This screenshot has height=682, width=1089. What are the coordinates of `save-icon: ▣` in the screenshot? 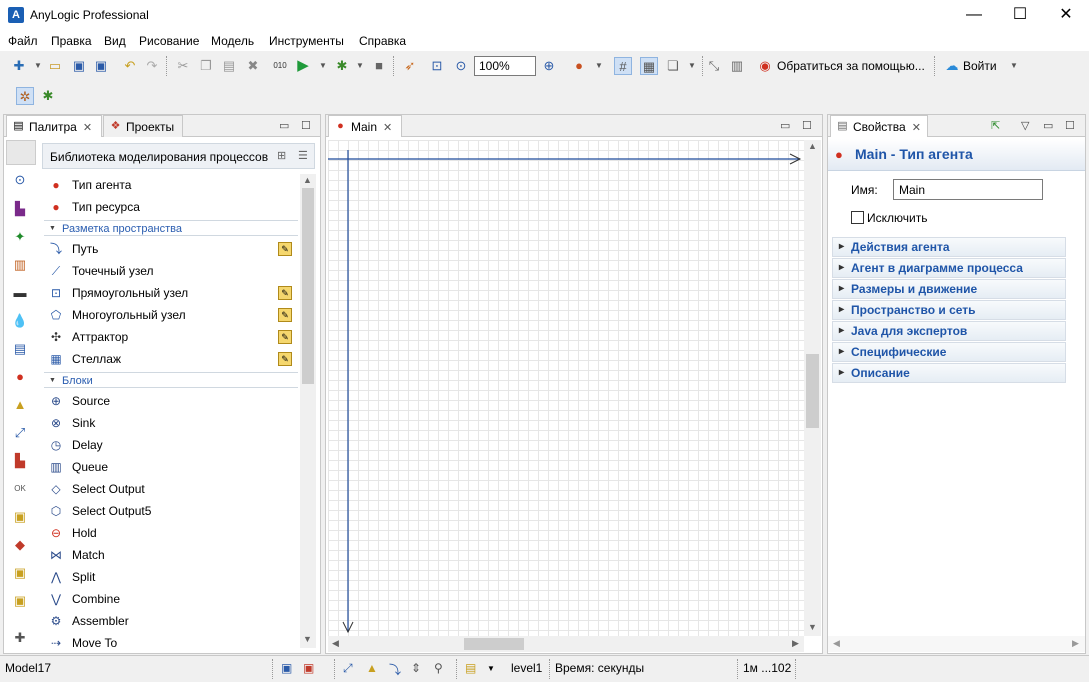 It's located at (79, 66).